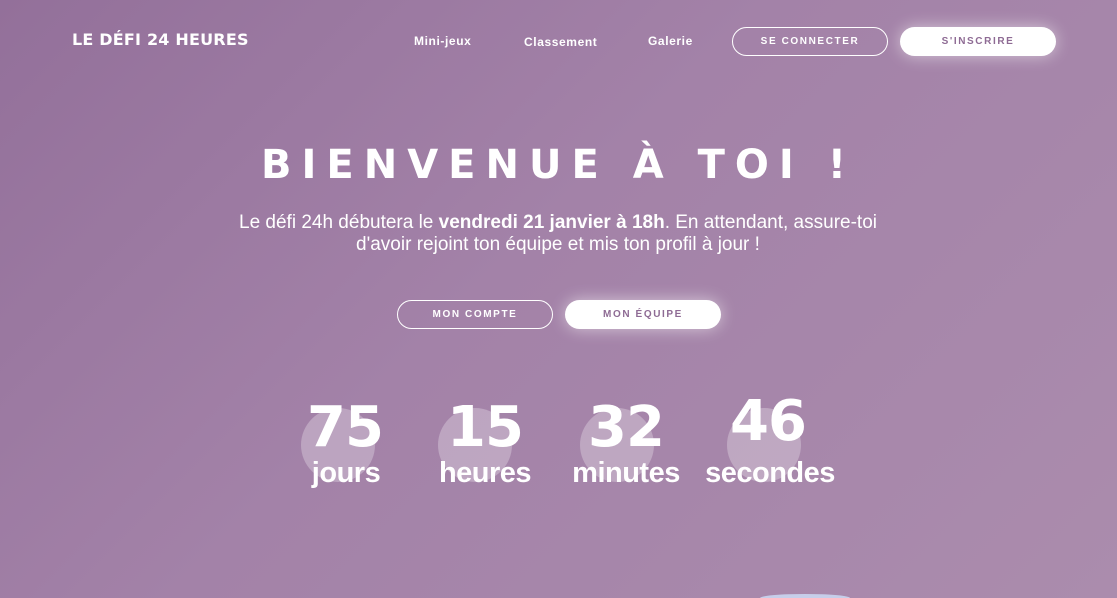  Describe the element at coordinates (475, 314) in the screenshot. I see `my-account-button: MON COMPTE` at that location.